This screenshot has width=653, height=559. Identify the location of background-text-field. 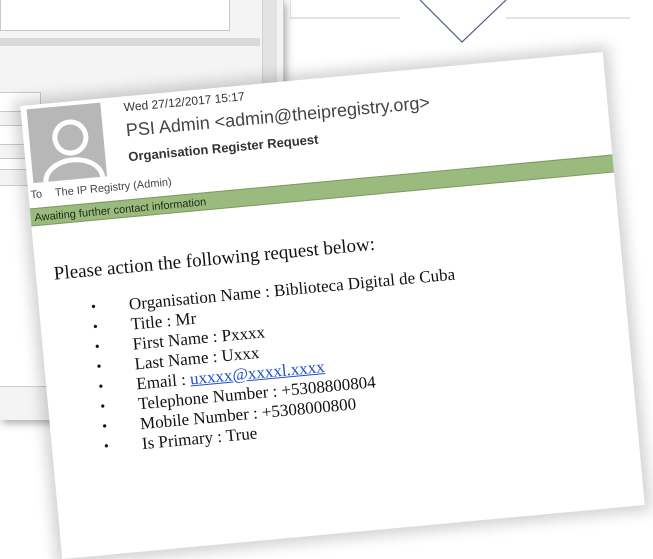
(115, 15).